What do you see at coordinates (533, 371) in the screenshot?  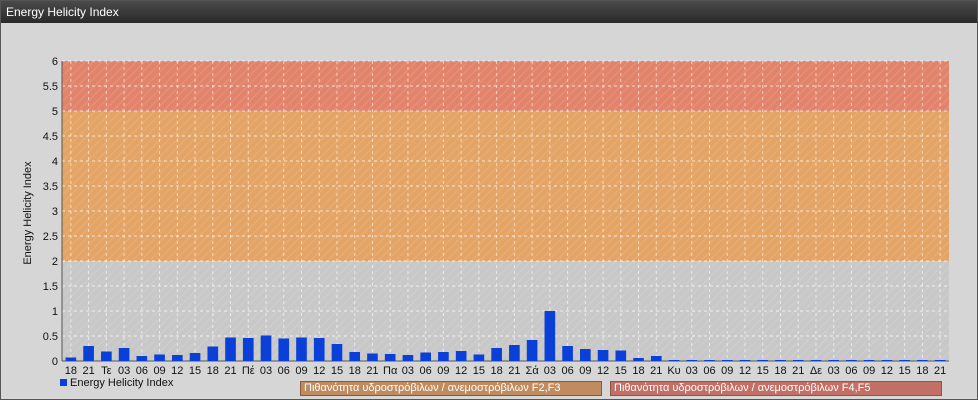 I see `x-tick-label: Σά` at bounding box center [533, 371].